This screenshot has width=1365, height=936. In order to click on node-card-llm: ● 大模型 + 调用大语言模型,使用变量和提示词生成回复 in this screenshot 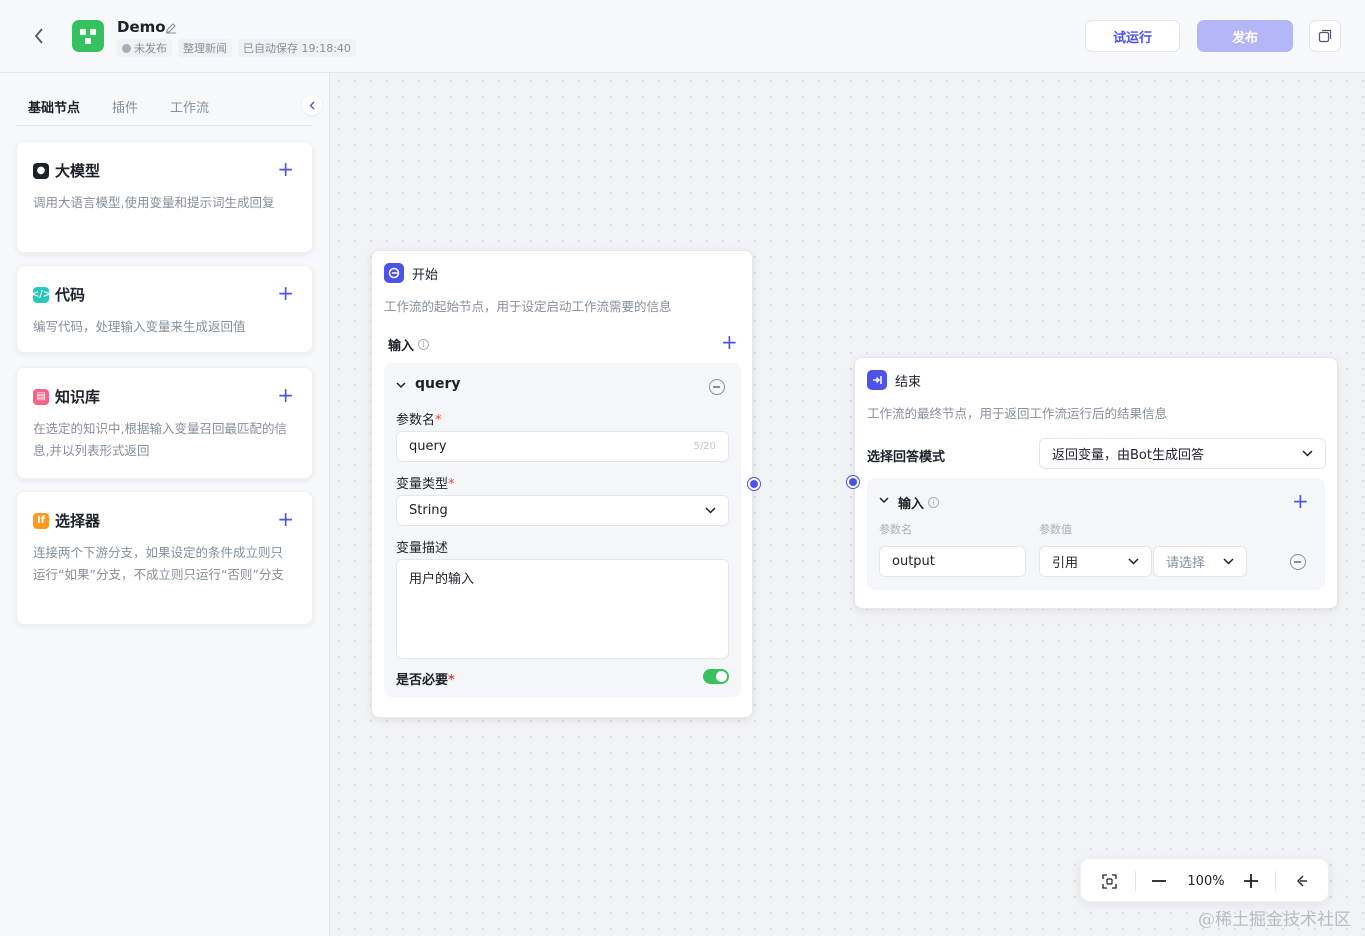, I will do `click(164, 197)`.